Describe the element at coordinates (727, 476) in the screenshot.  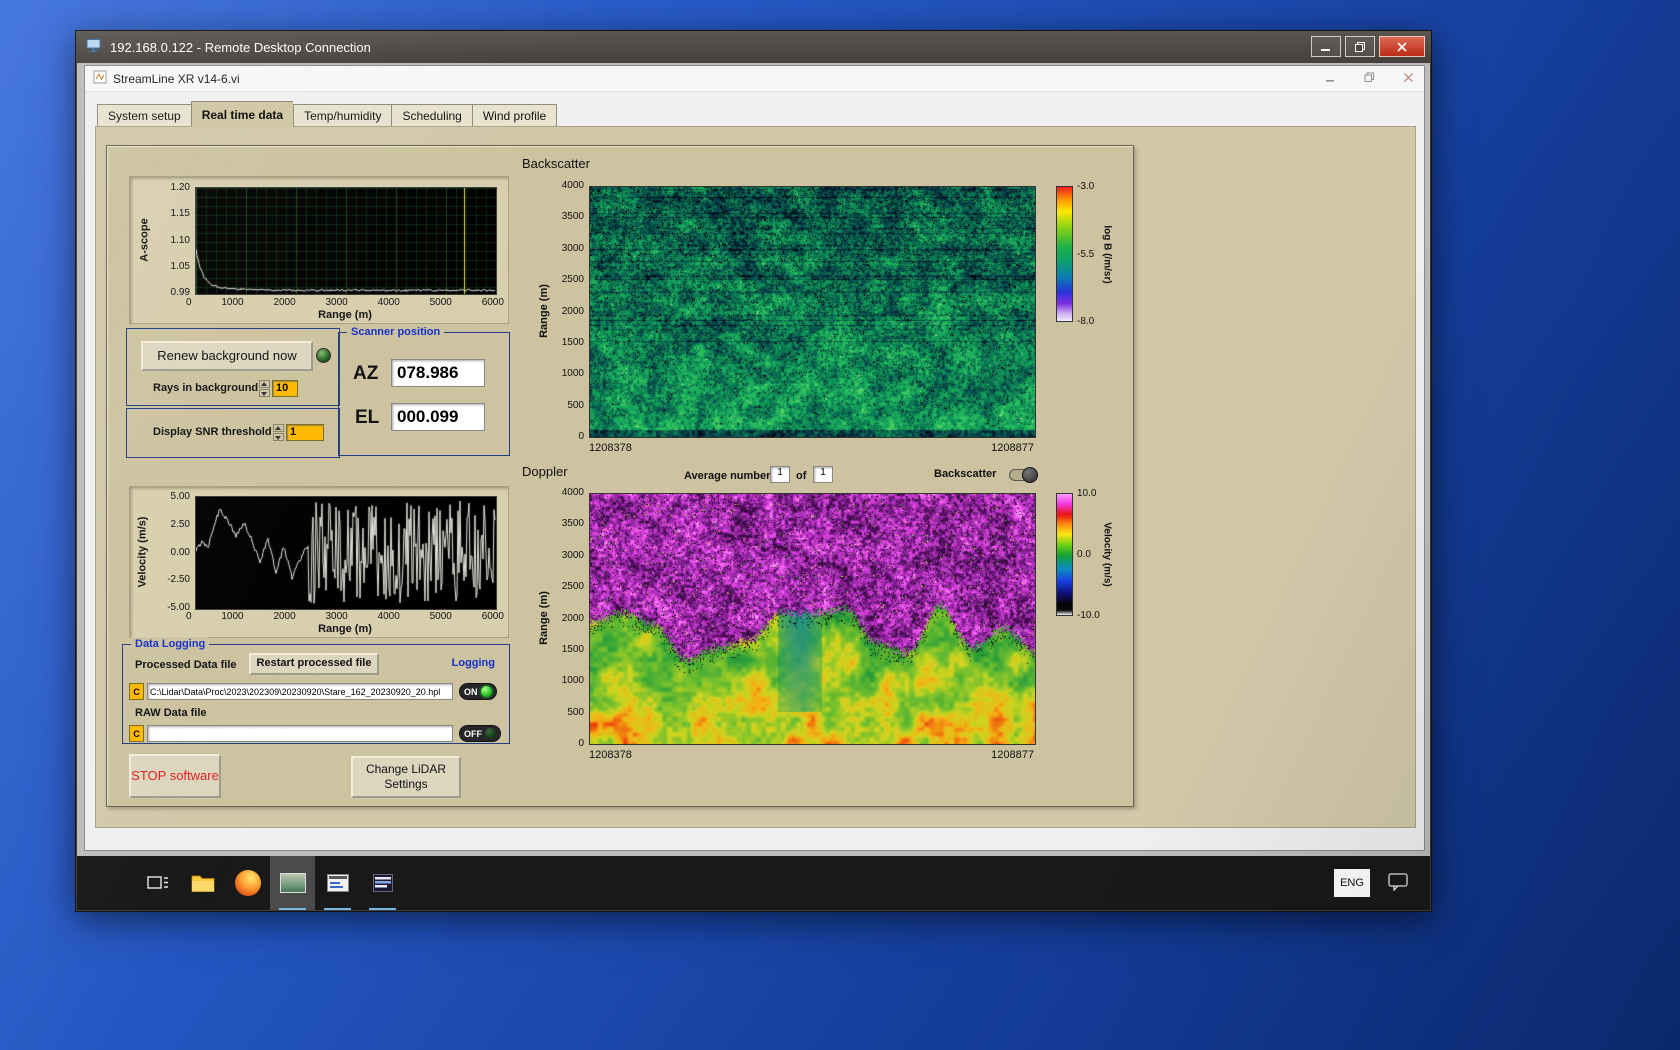
I see `average-number-label: Average number` at that location.